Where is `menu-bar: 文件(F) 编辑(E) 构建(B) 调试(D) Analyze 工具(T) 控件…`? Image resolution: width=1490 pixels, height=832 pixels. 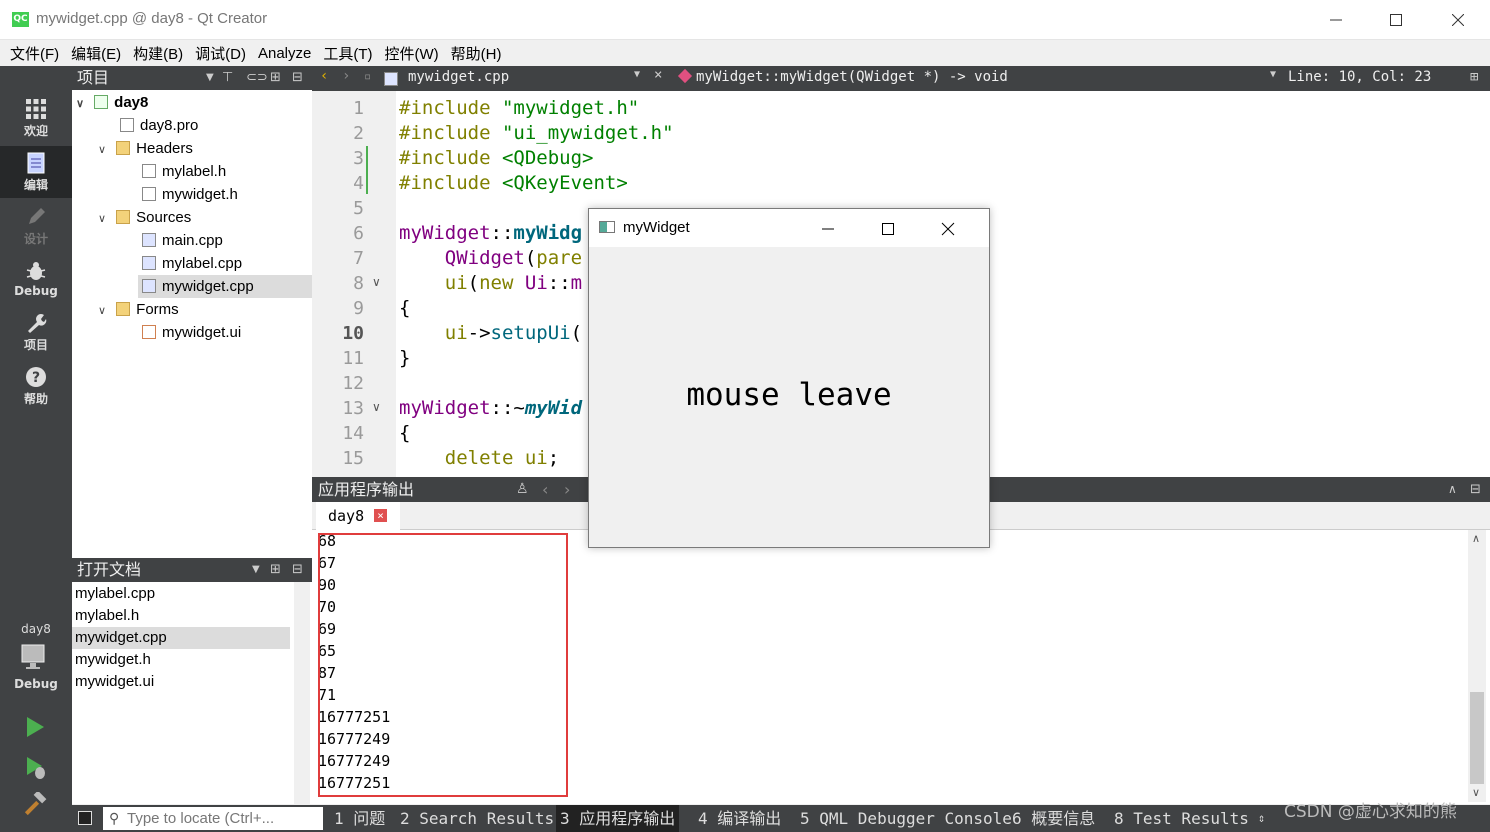 menu-bar: 文件(F) 编辑(E) 构建(B) 调试(D) Analyze 工具(T) 控件… is located at coordinates (745, 53).